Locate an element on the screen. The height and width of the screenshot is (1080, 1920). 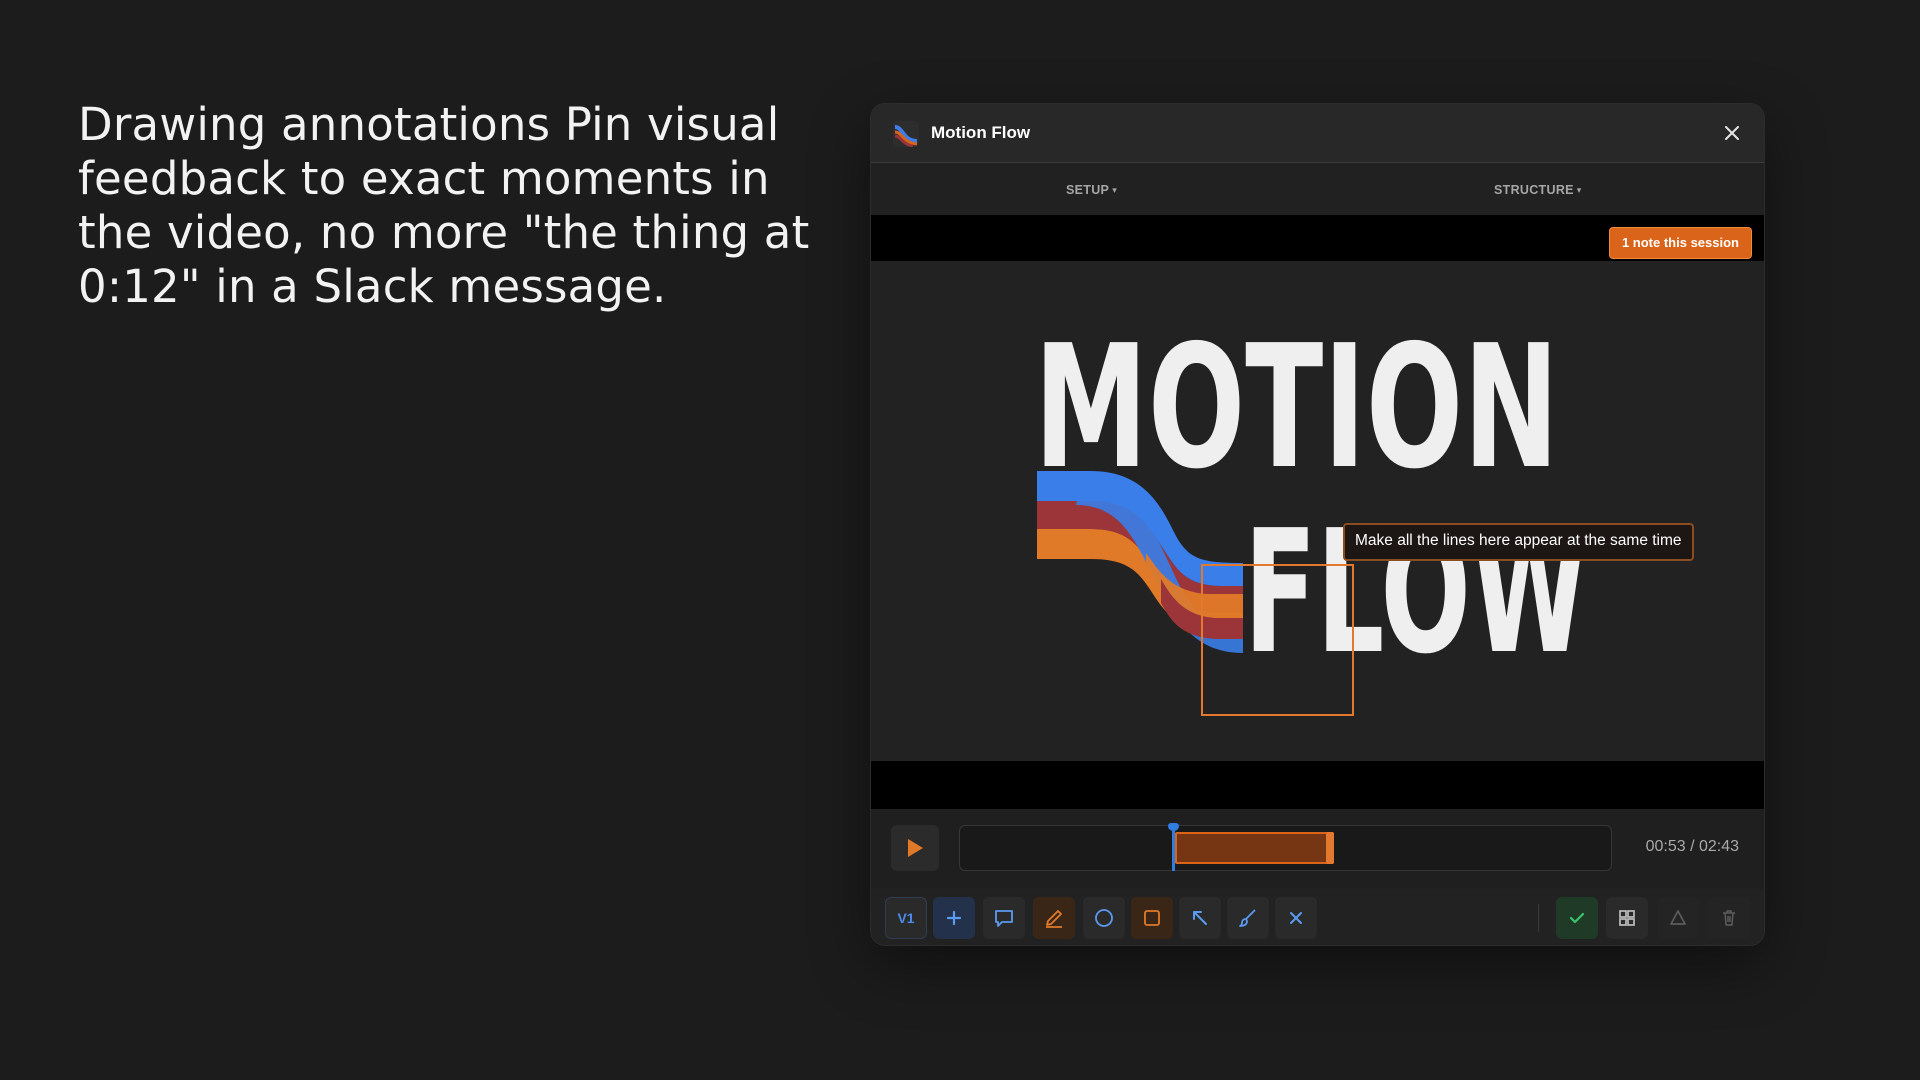
title-bar: Motion Flow is located at coordinates (1317, 133).